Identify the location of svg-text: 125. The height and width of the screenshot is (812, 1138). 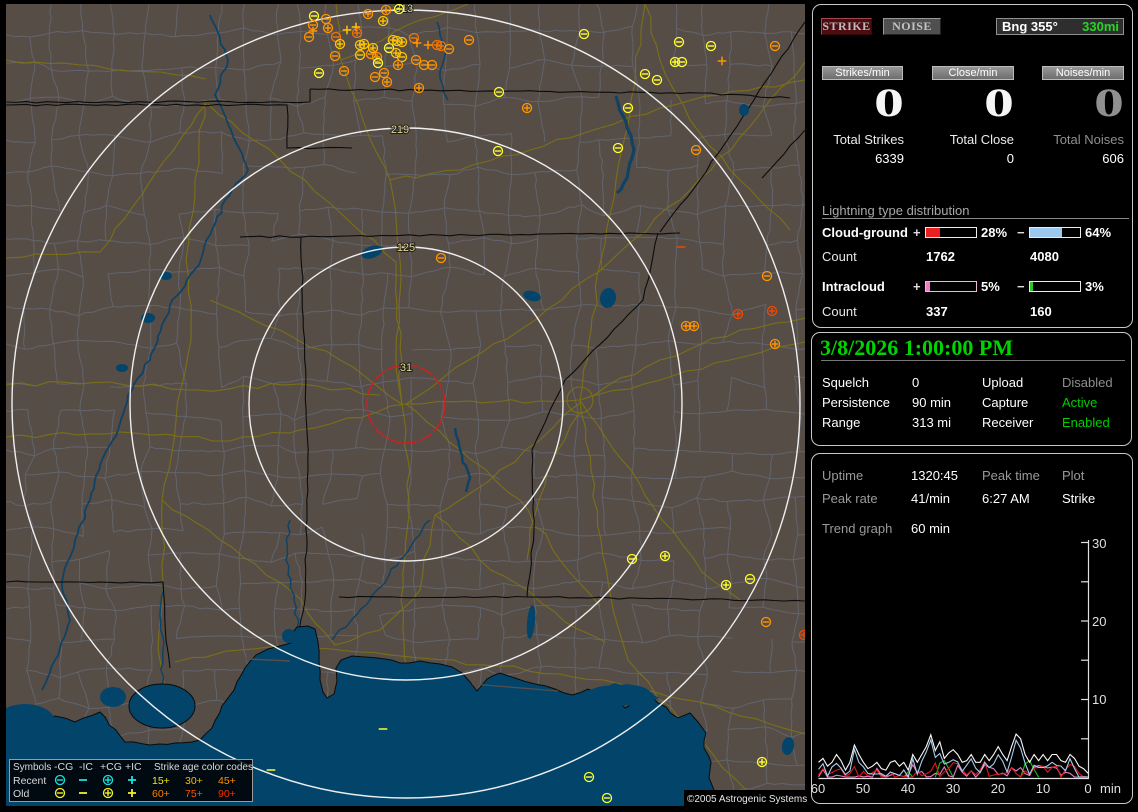
(406, 248).